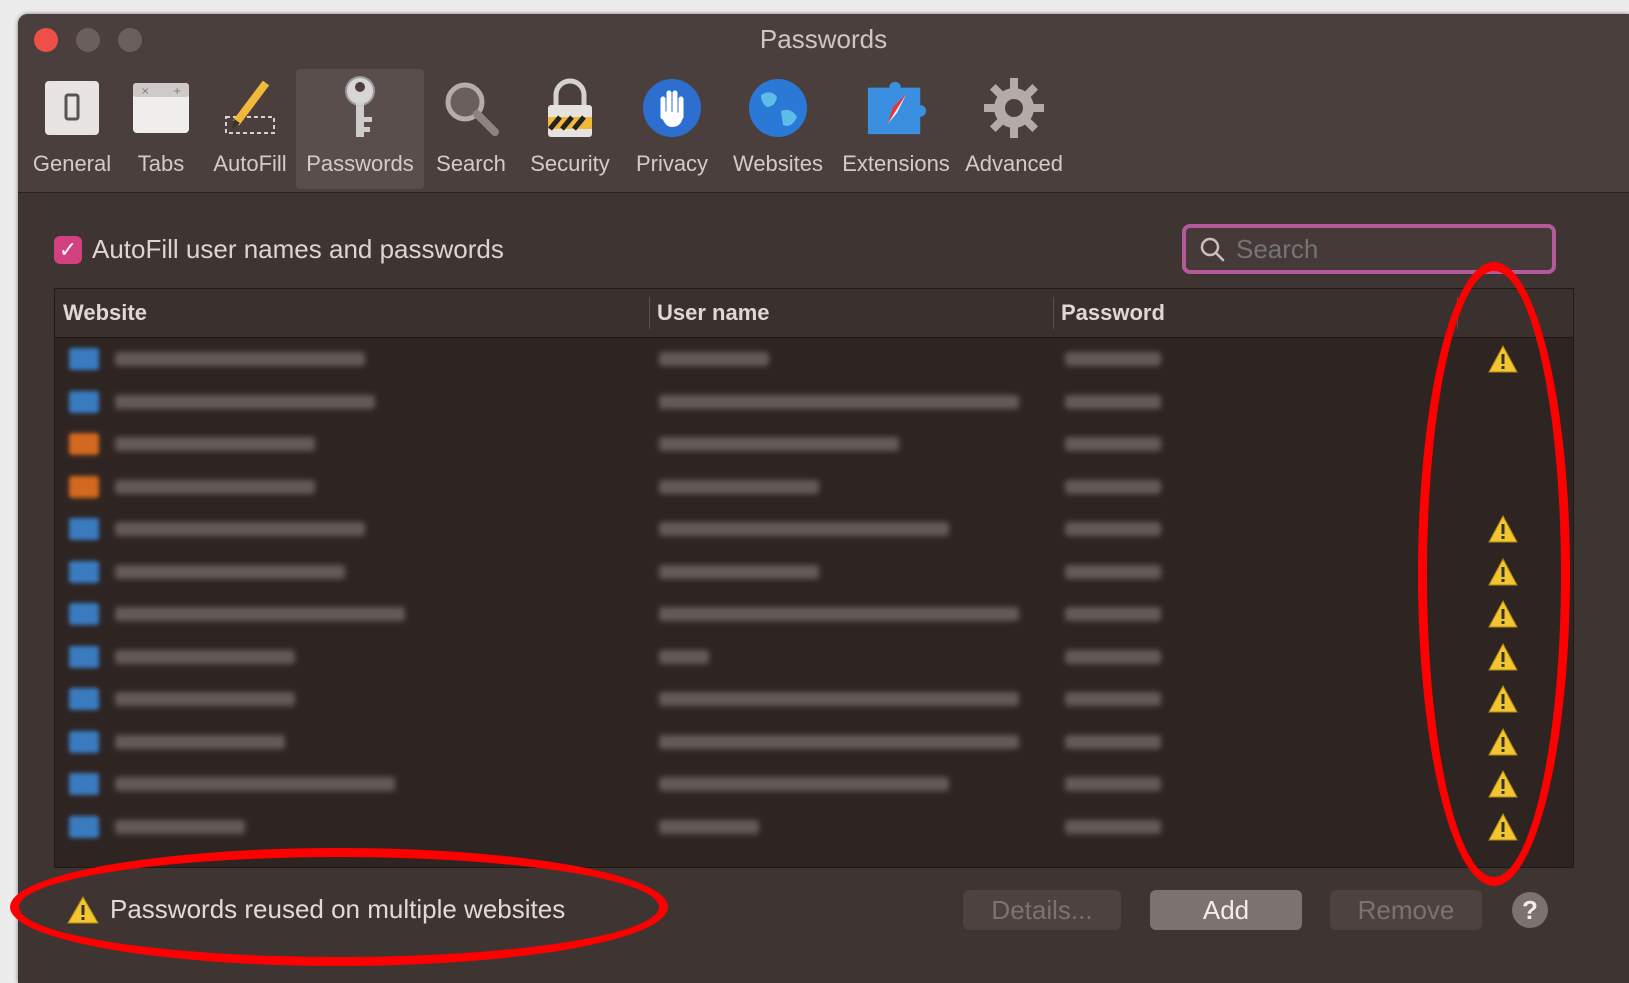 This screenshot has height=983, width=1629. Describe the element at coordinates (823, 39) in the screenshot. I see `window-title: Passwords` at that location.